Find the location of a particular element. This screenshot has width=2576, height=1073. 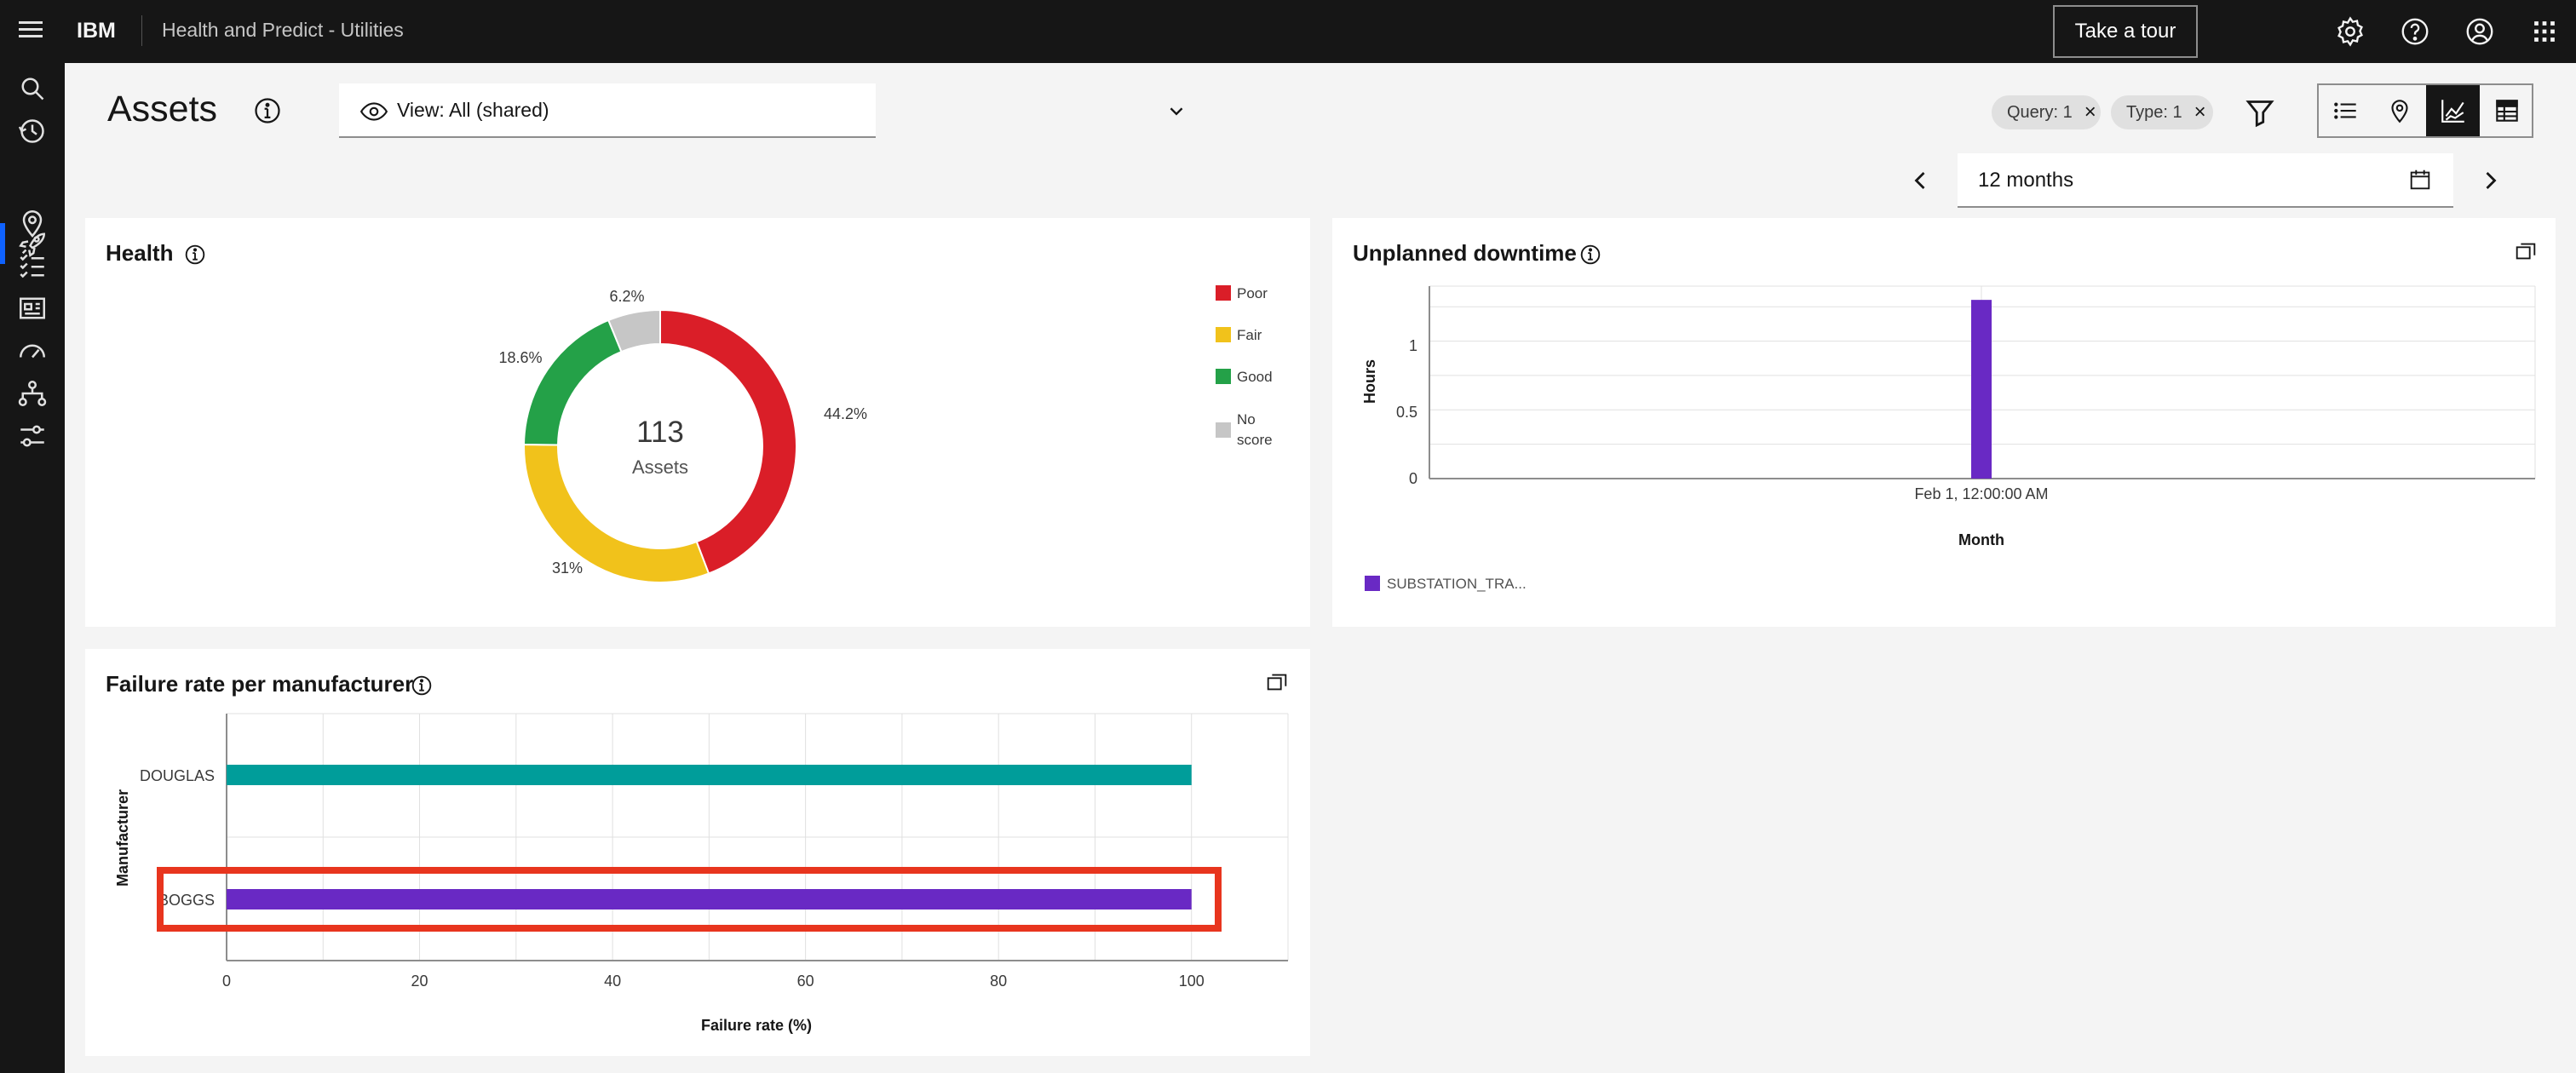

donut-center-label: Assets is located at coordinates (660, 467).